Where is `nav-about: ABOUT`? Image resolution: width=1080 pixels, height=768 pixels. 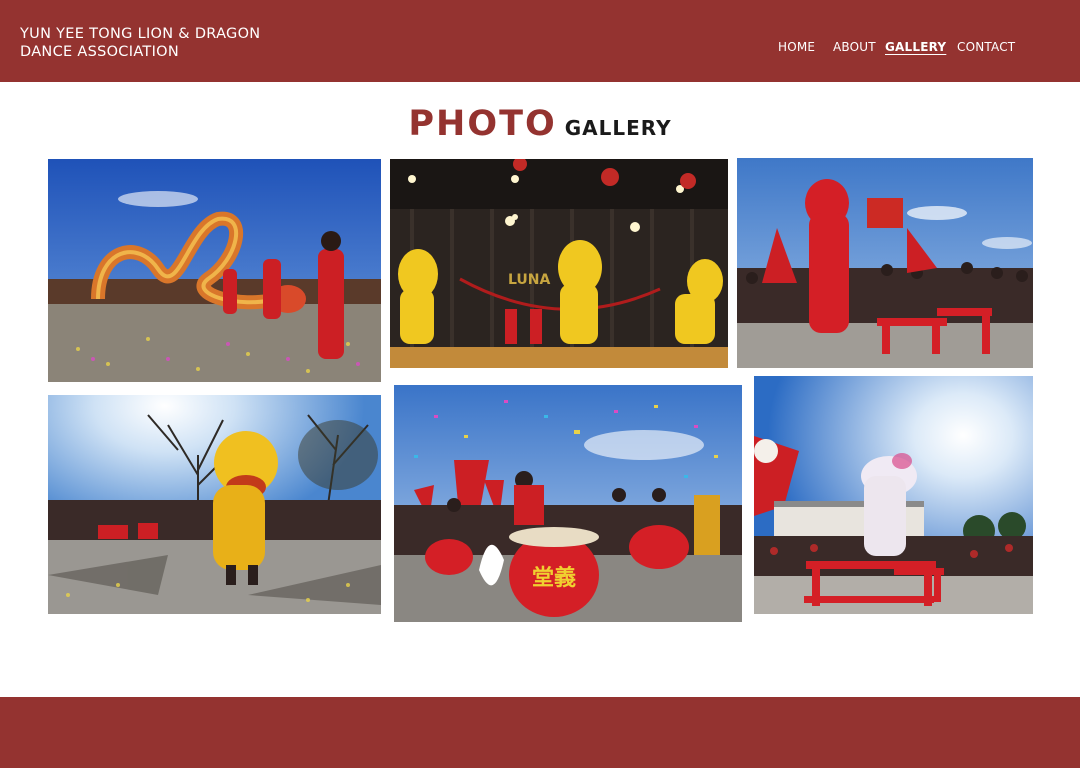 nav-about: ABOUT is located at coordinates (854, 47).